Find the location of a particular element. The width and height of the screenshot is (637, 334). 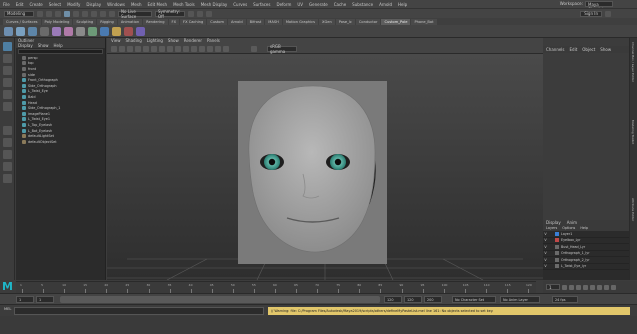

play-backward-icon is located at coordinates (585, 287).